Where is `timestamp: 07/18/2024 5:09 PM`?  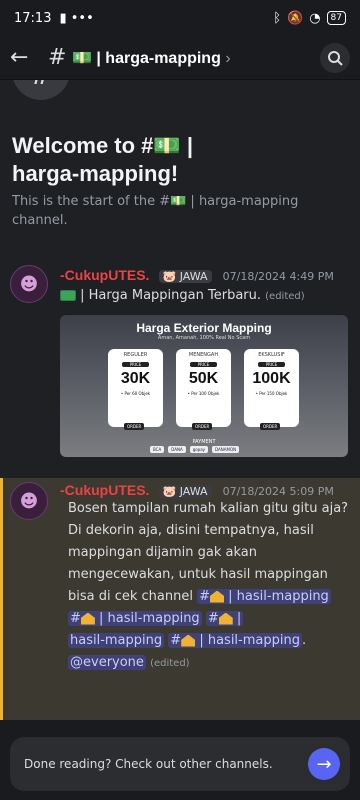 timestamp: 07/18/2024 5:09 PM is located at coordinates (278, 491).